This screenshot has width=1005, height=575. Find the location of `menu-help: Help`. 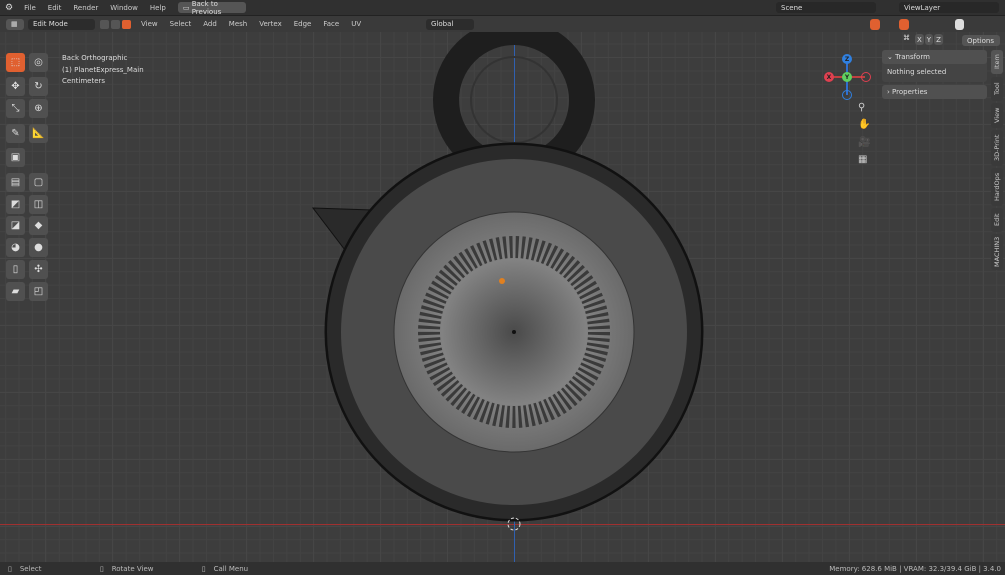

menu-help: Help is located at coordinates (158, 8).